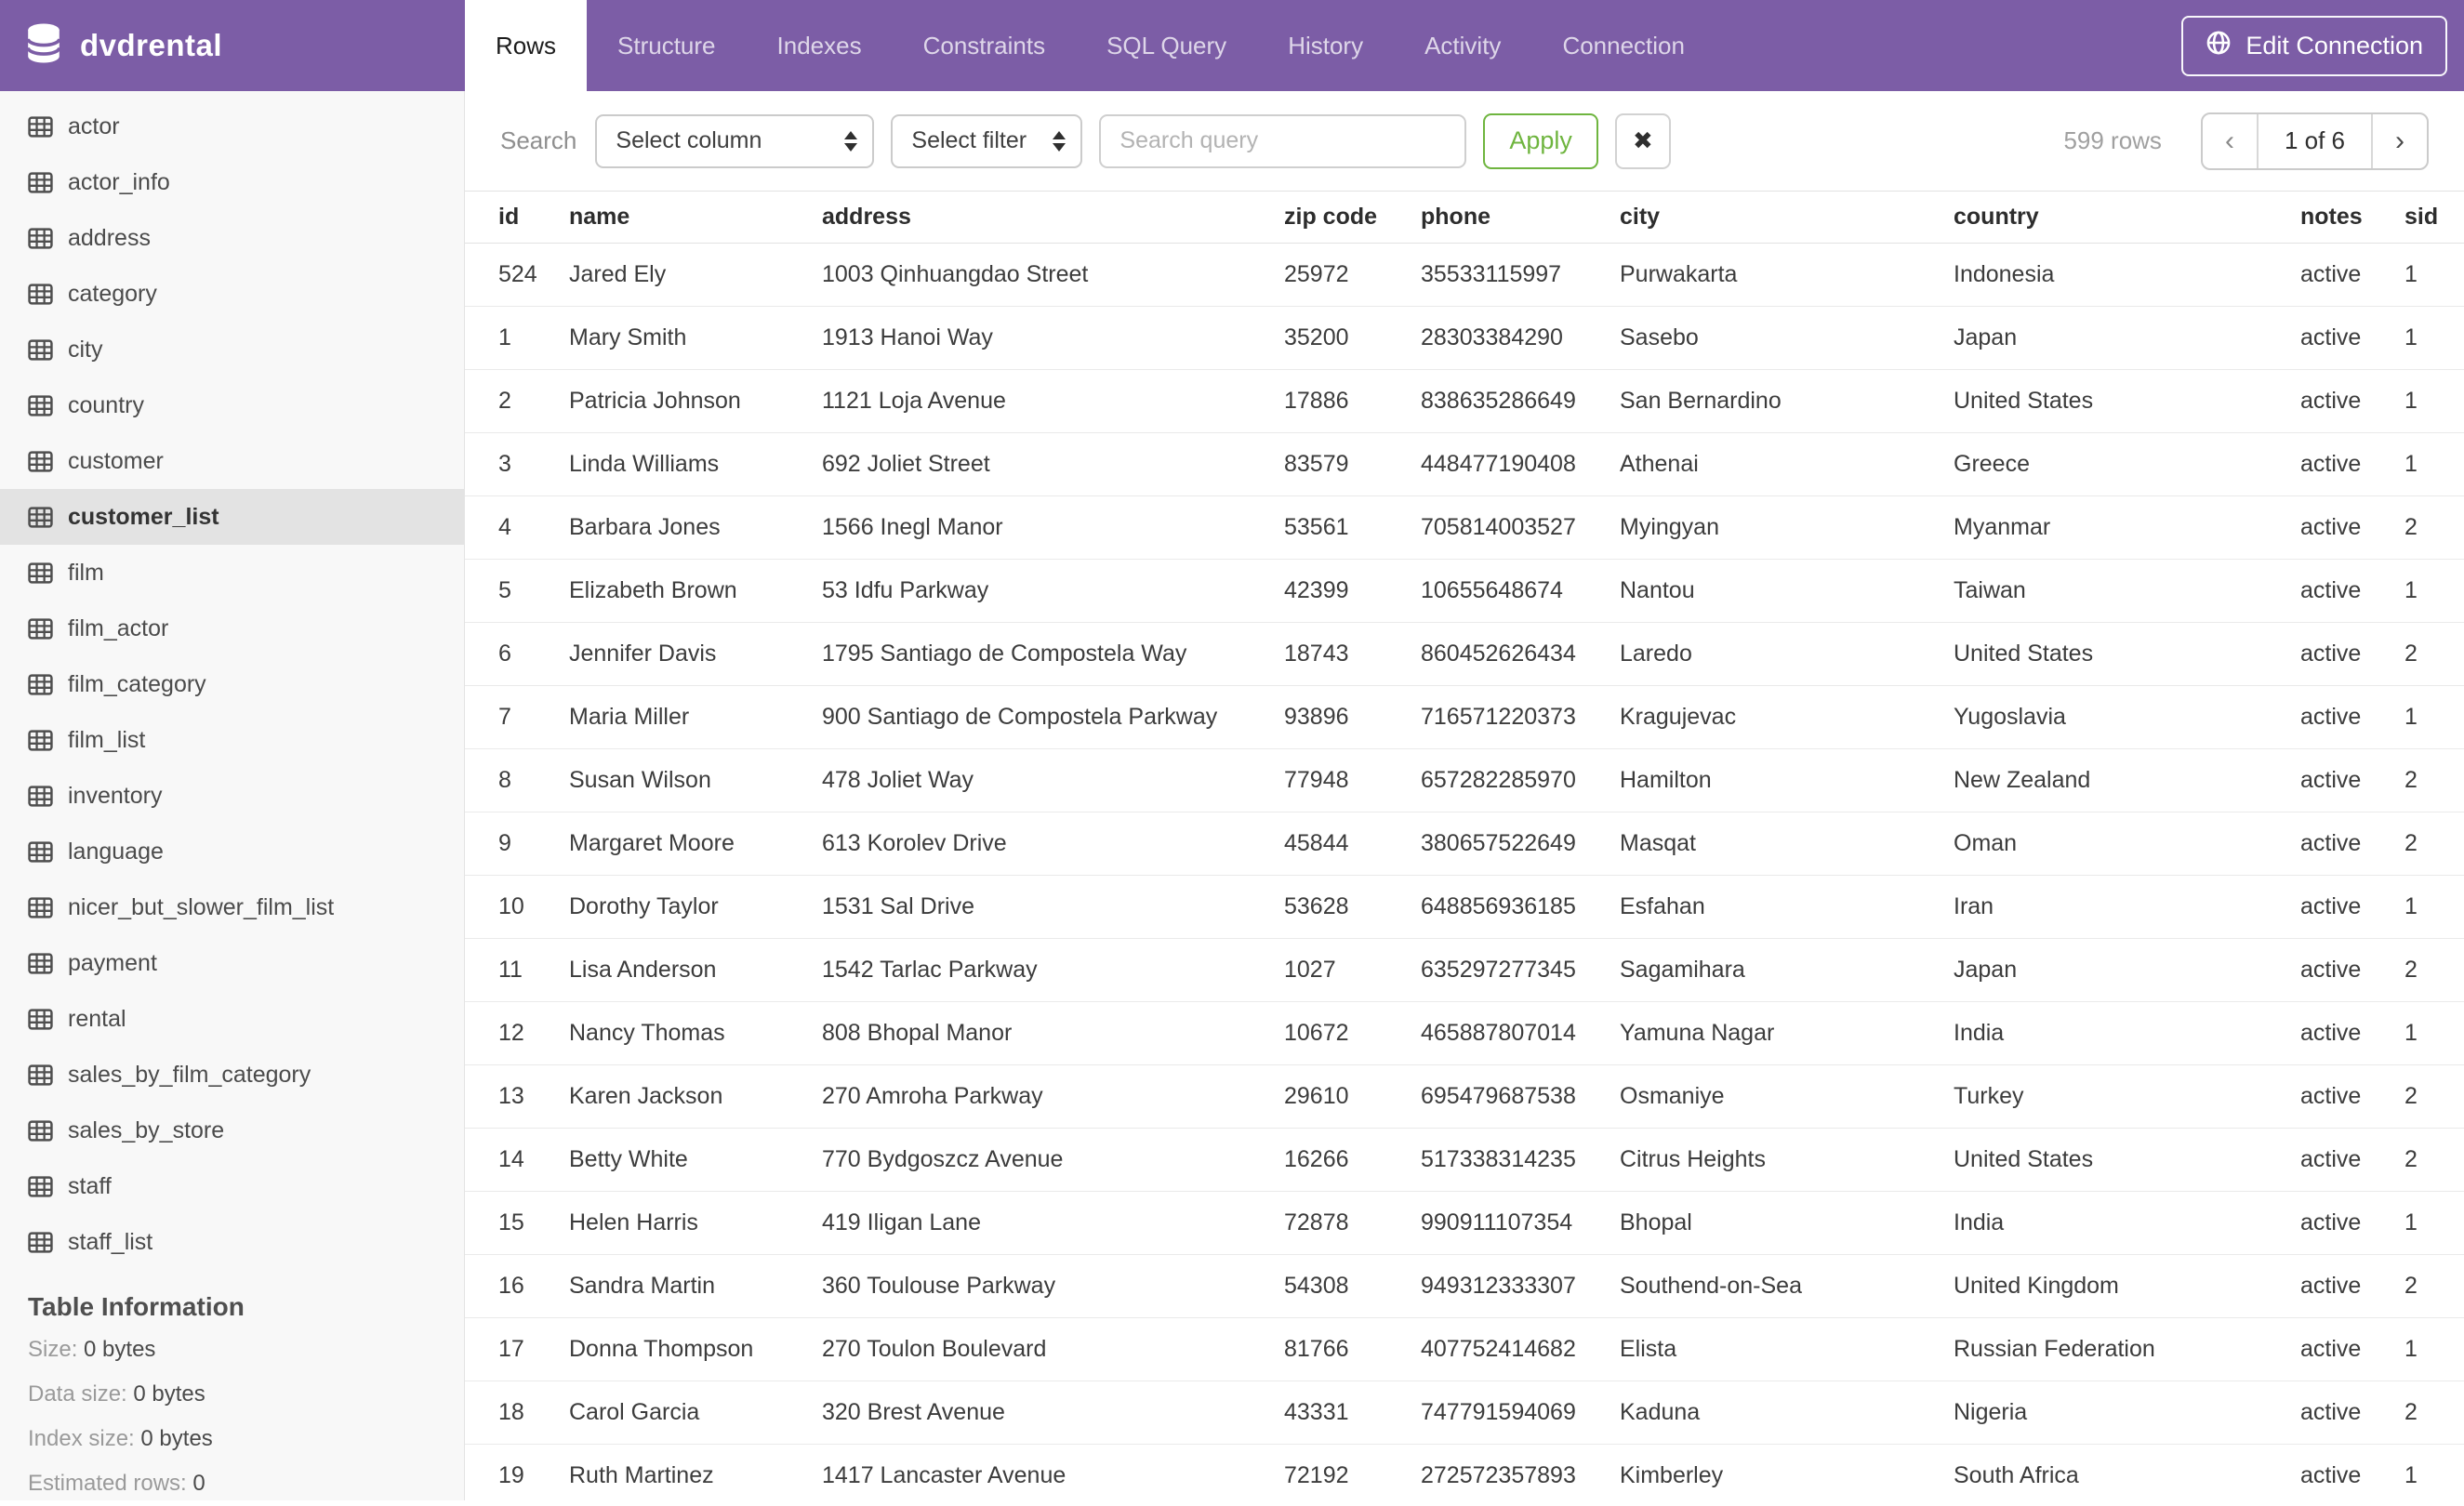 Image resolution: width=2464 pixels, height=1506 pixels. What do you see at coordinates (232, 740) in the screenshot?
I see `sidebar-item-film-list: film_list` at bounding box center [232, 740].